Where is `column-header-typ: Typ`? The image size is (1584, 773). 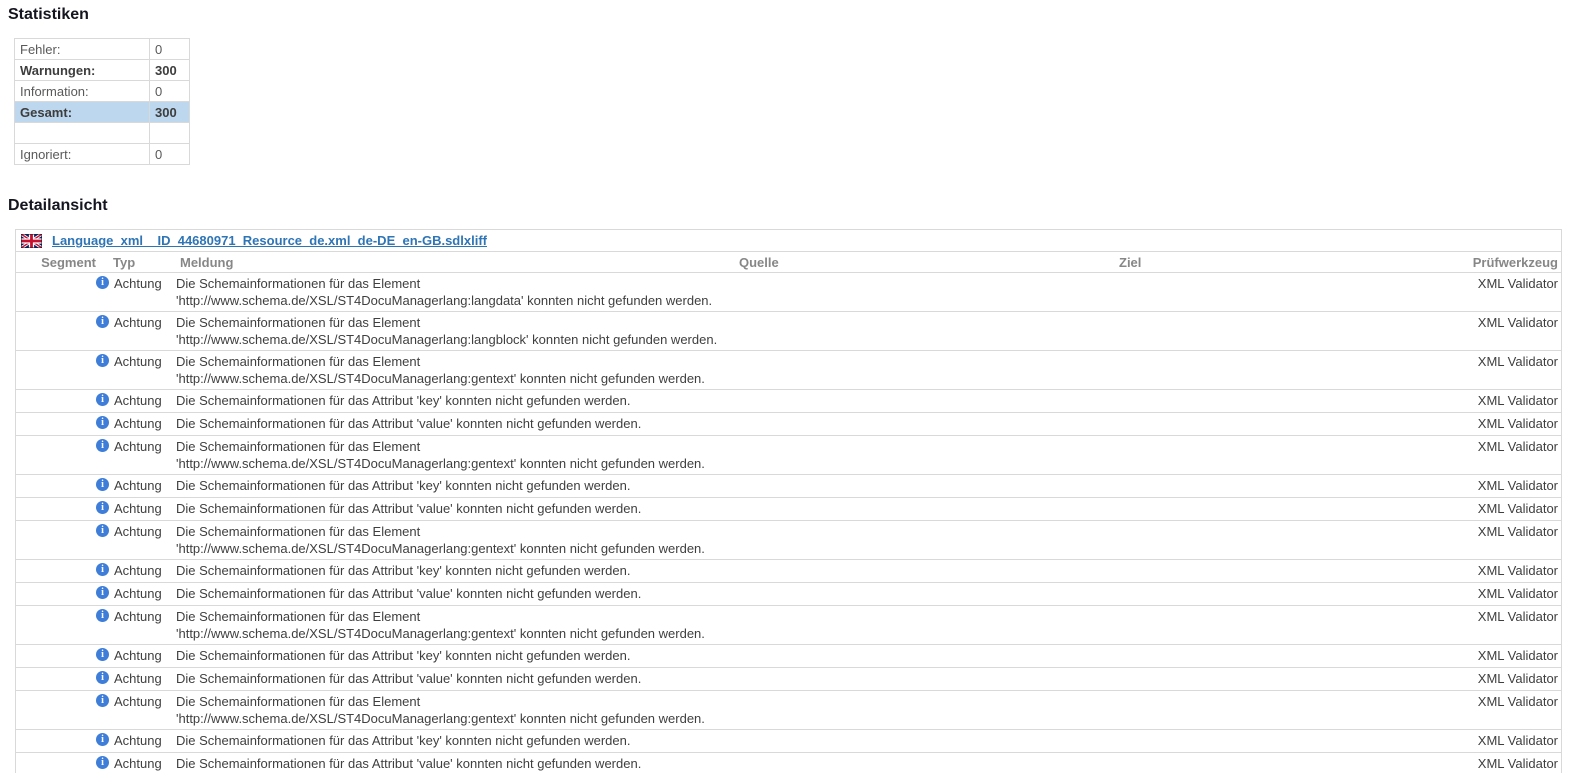
column-header-typ: Typ is located at coordinates (124, 262).